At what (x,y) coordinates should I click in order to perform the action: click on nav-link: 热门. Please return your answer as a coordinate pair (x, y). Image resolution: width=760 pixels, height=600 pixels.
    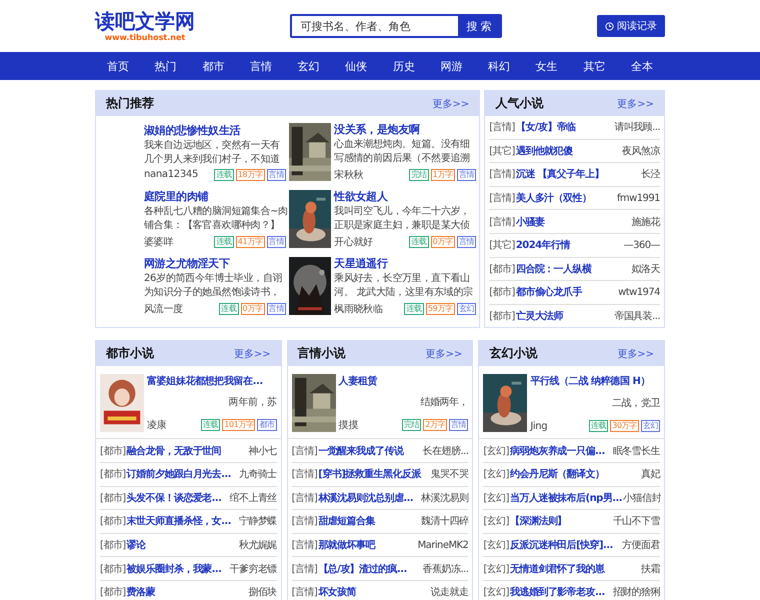
    Looking at the image, I should click on (165, 66).